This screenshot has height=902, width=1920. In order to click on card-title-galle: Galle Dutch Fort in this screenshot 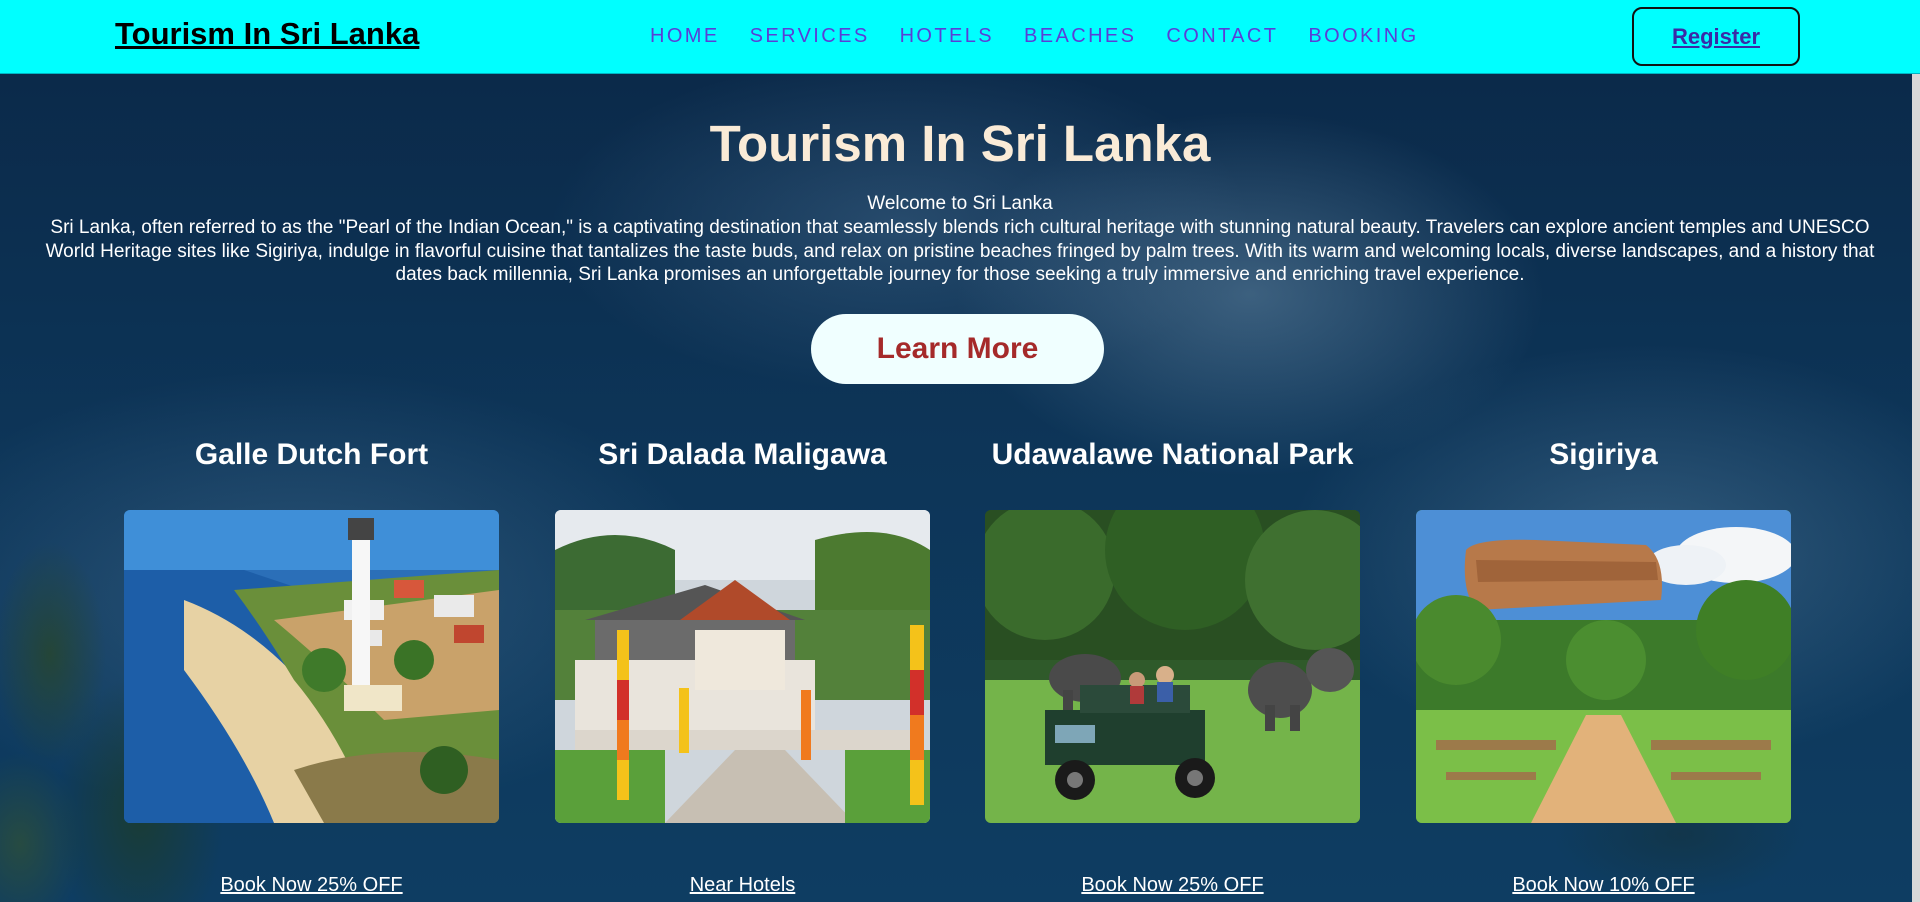, I will do `click(311, 454)`.